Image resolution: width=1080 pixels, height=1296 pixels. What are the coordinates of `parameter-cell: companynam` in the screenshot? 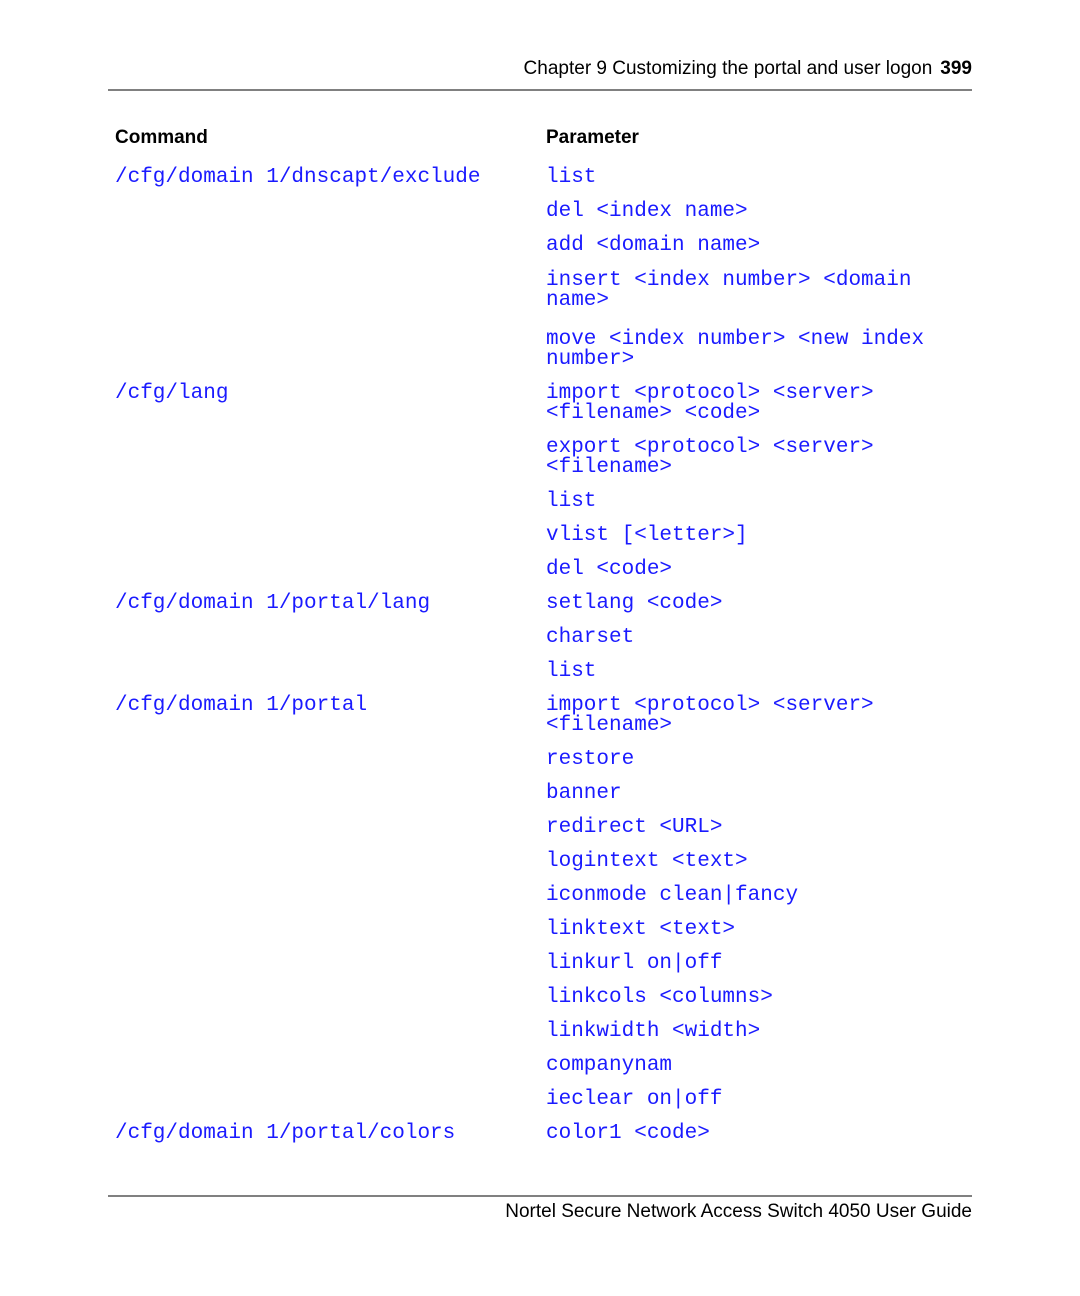 It's located at (609, 1065).